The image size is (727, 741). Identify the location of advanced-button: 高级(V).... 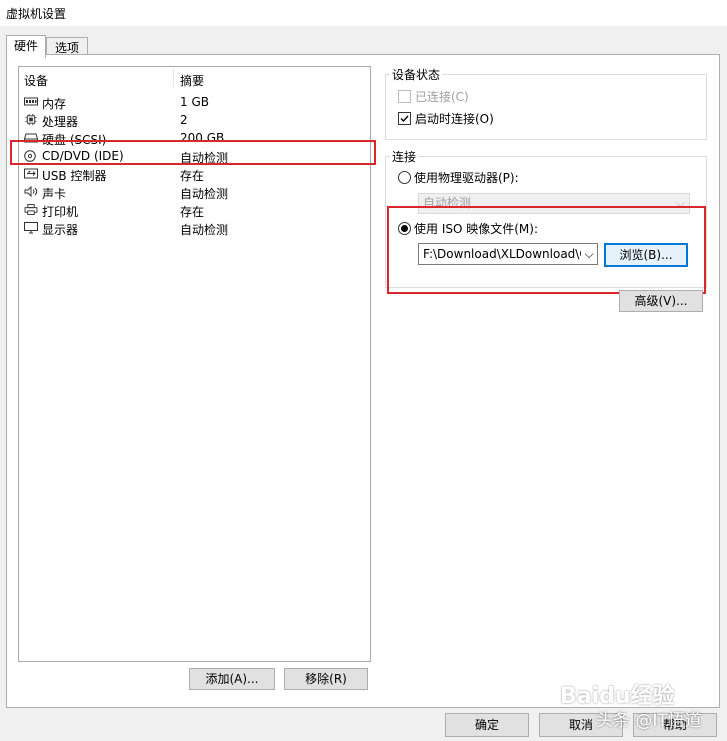
(661, 301).